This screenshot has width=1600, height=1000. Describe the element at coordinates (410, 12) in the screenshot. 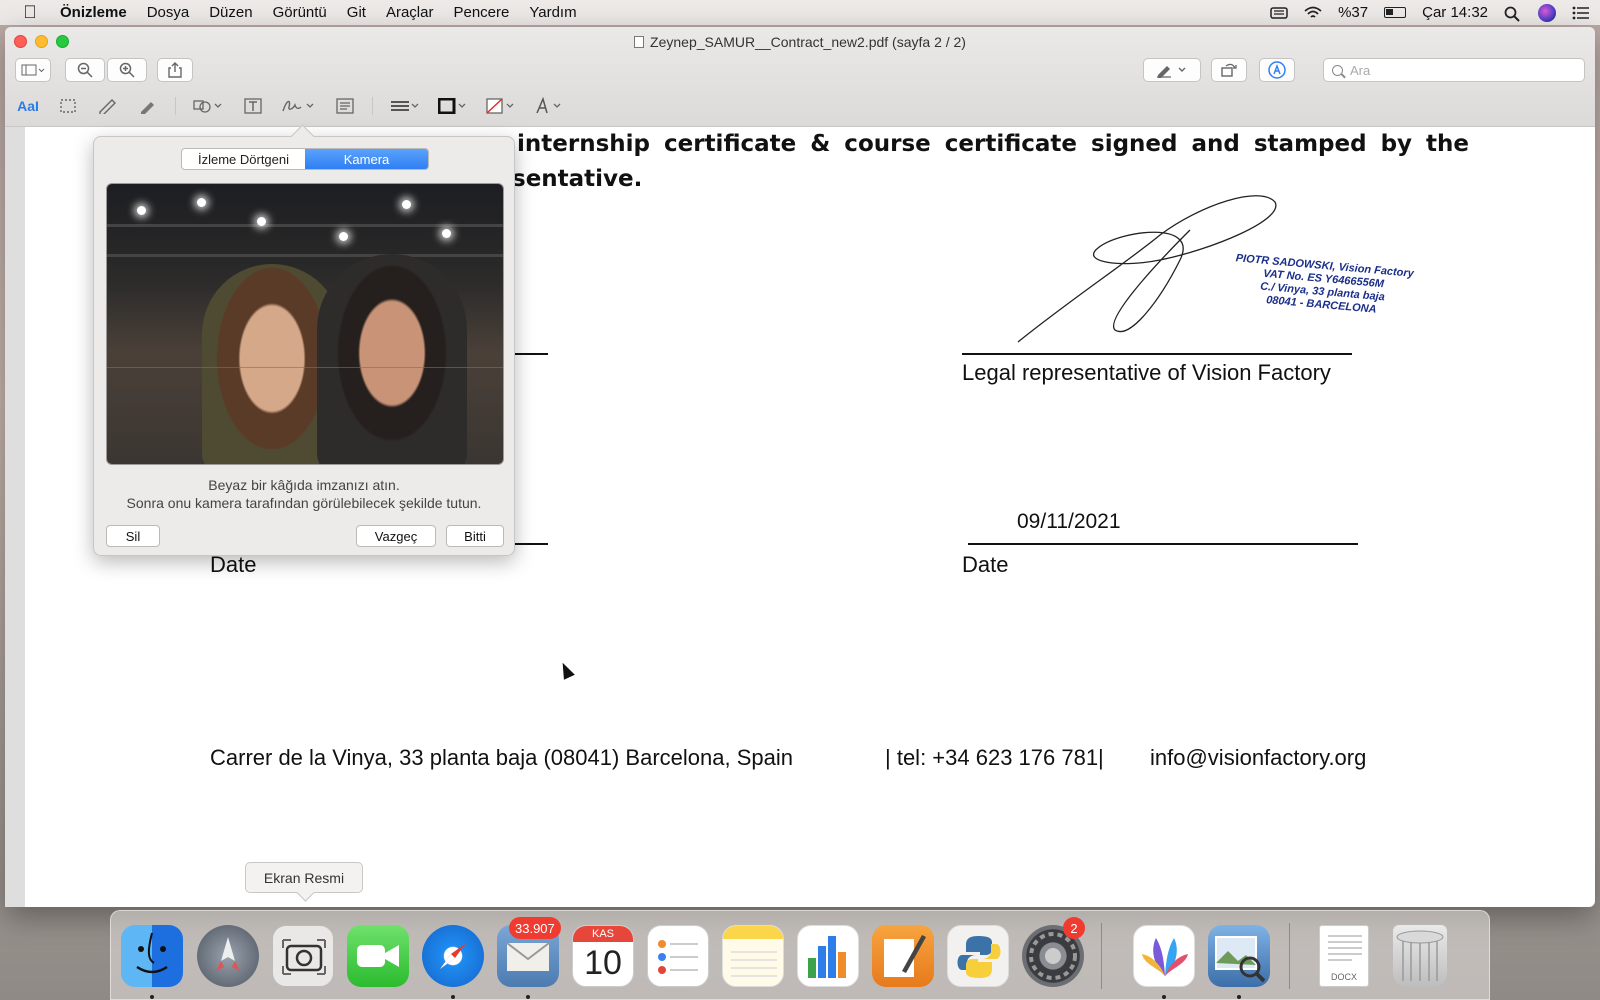

I see `menu-tools: Araçlar` at that location.